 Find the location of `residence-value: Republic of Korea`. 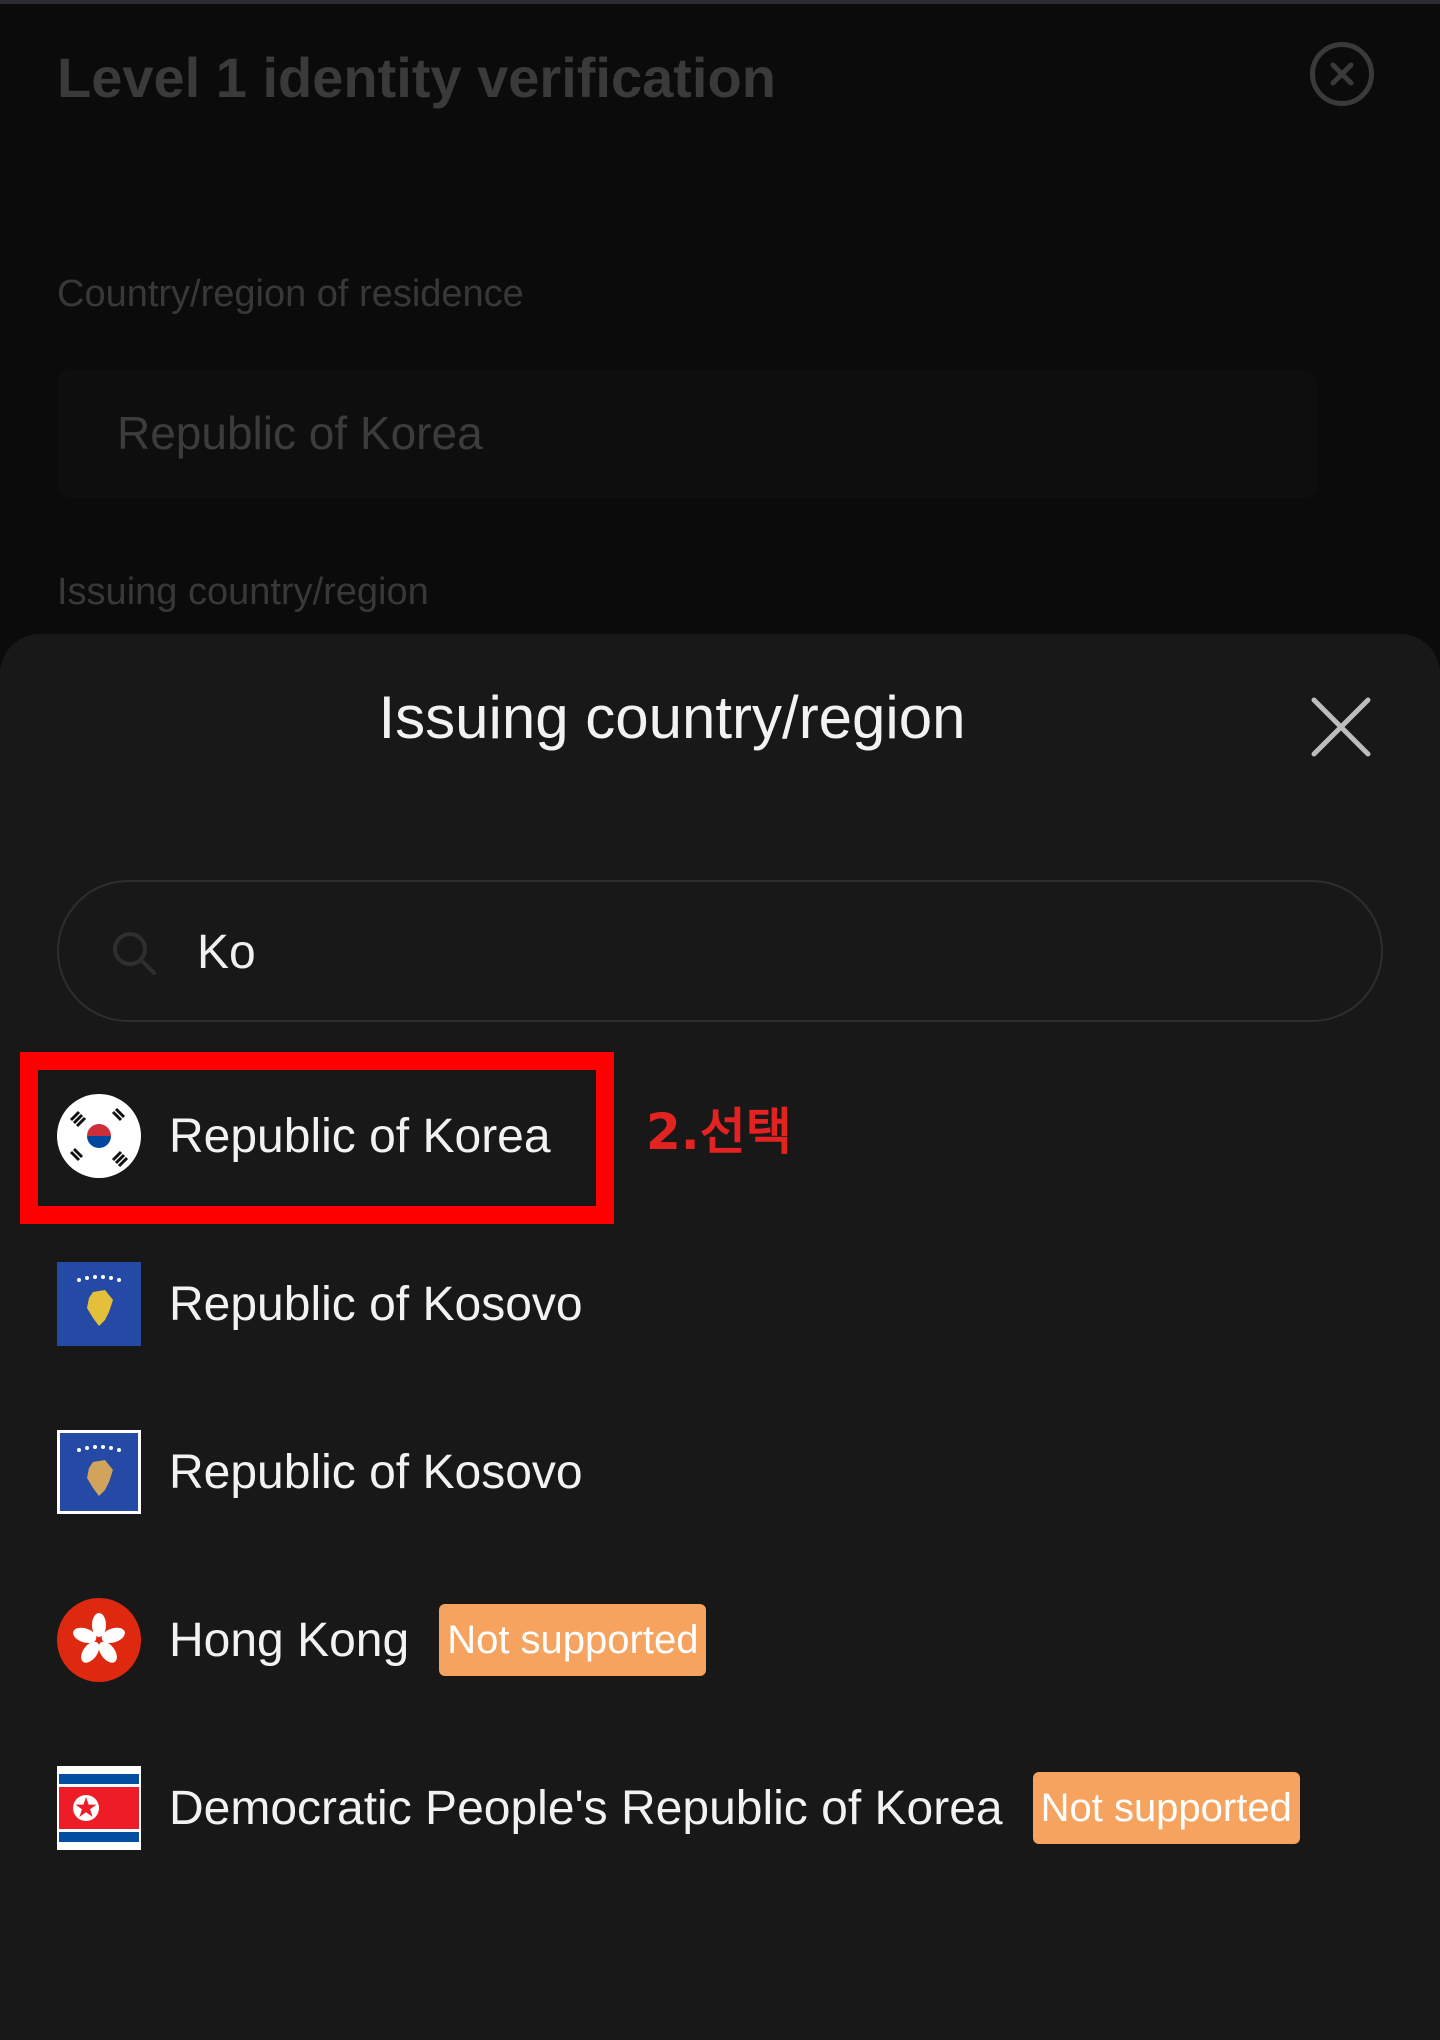

residence-value: Republic of Korea is located at coordinates (300, 433).